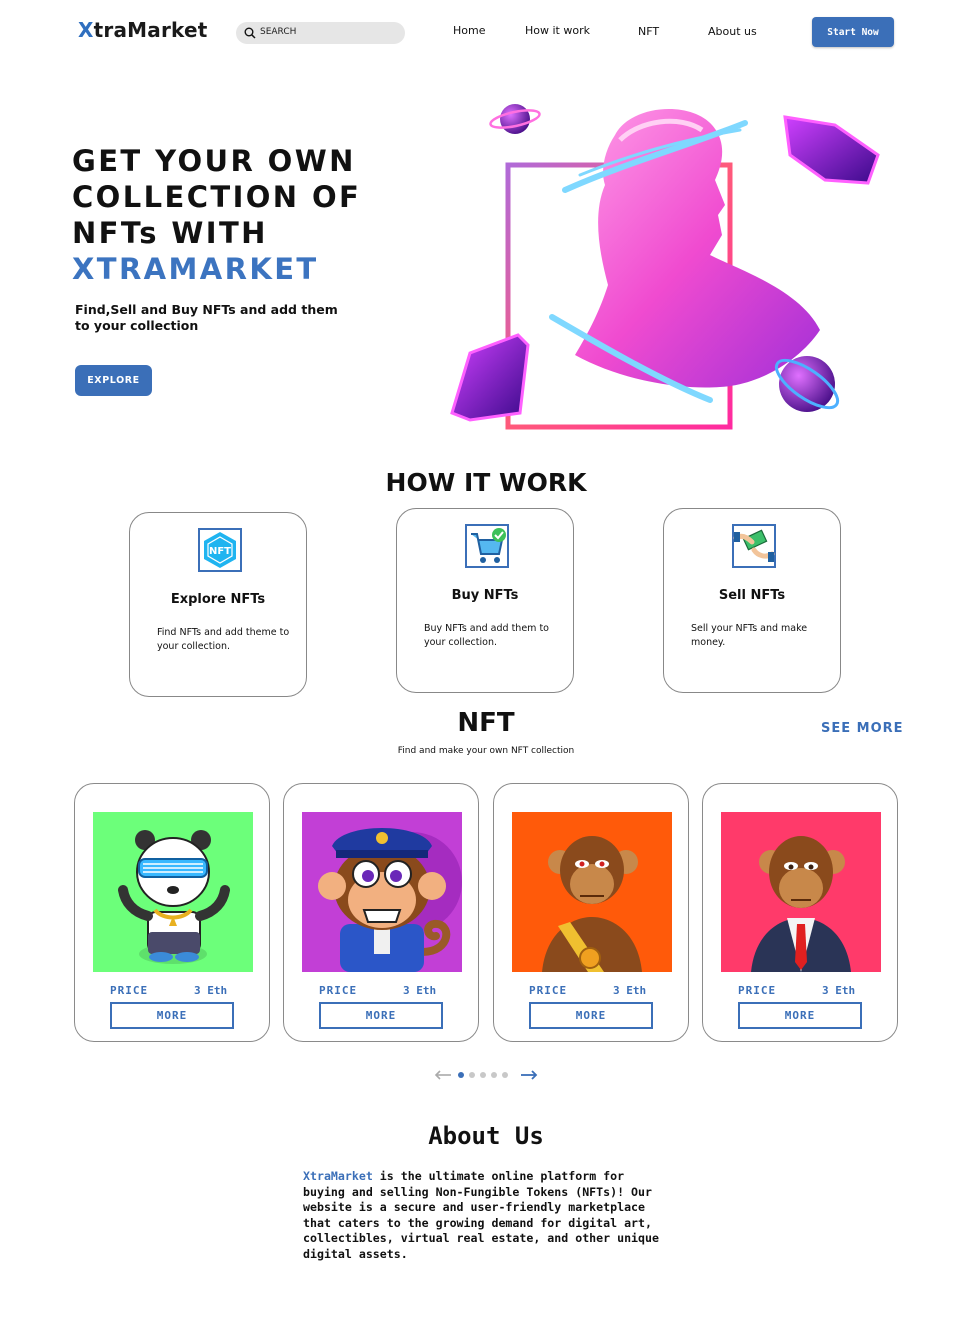 This screenshot has width=972, height=1341. I want to click on police-monkey-nft-art, so click(382, 892).